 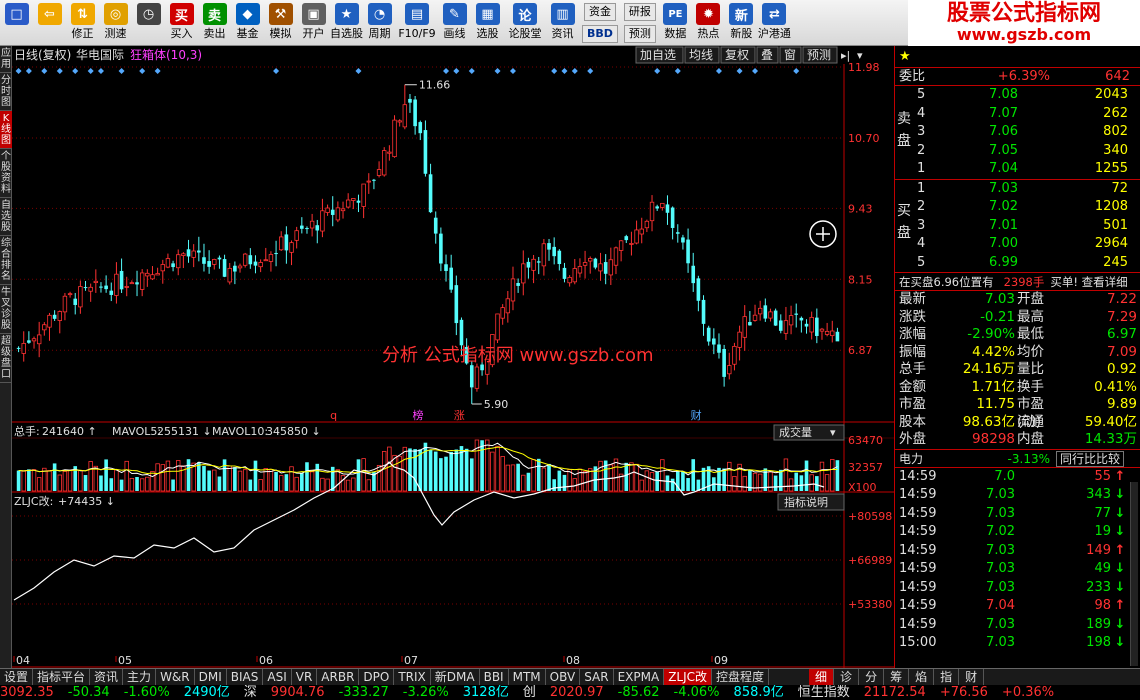 What do you see at coordinates (922, 677) in the screenshot?
I see `panel-tab-4: 焰` at bounding box center [922, 677].